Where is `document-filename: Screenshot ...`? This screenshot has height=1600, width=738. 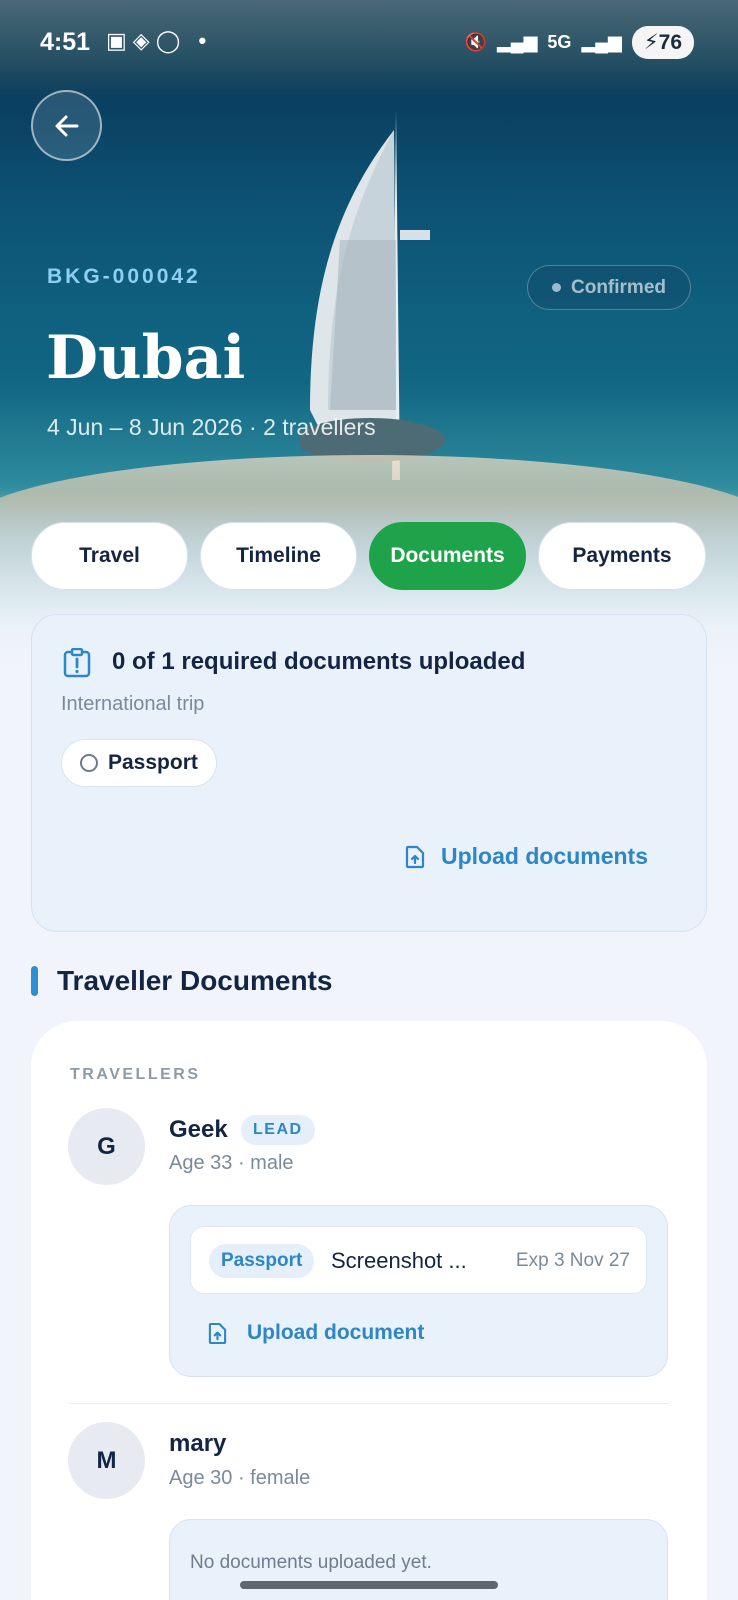 document-filename: Screenshot ... is located at coordinates (399, 1260).